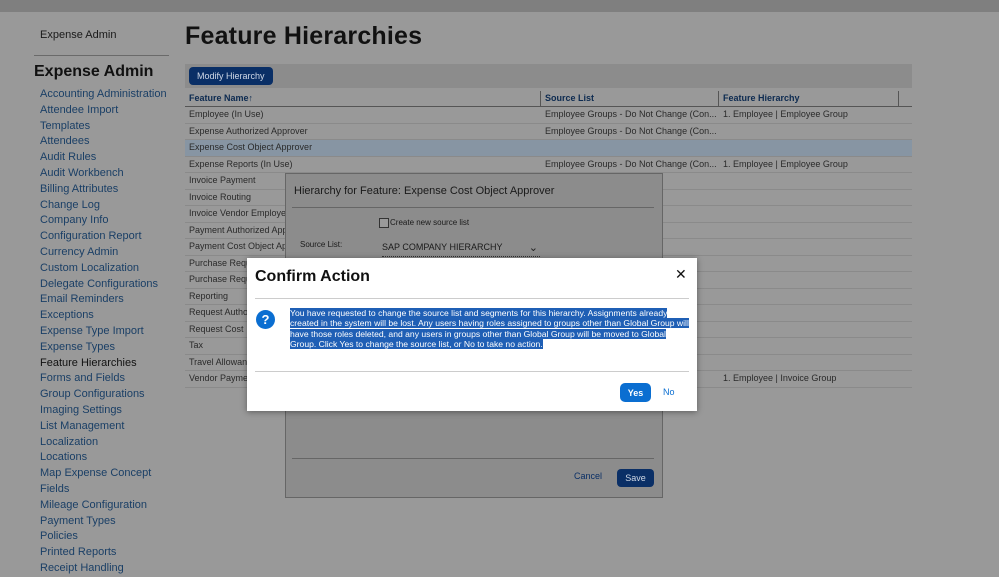 The width and height of the screenshot is (999, 577). Describe the element at coordinates (809, 98) in the screenshot. I see `column-header-feature-hierarchy: Feature Hierarchy` at that location.